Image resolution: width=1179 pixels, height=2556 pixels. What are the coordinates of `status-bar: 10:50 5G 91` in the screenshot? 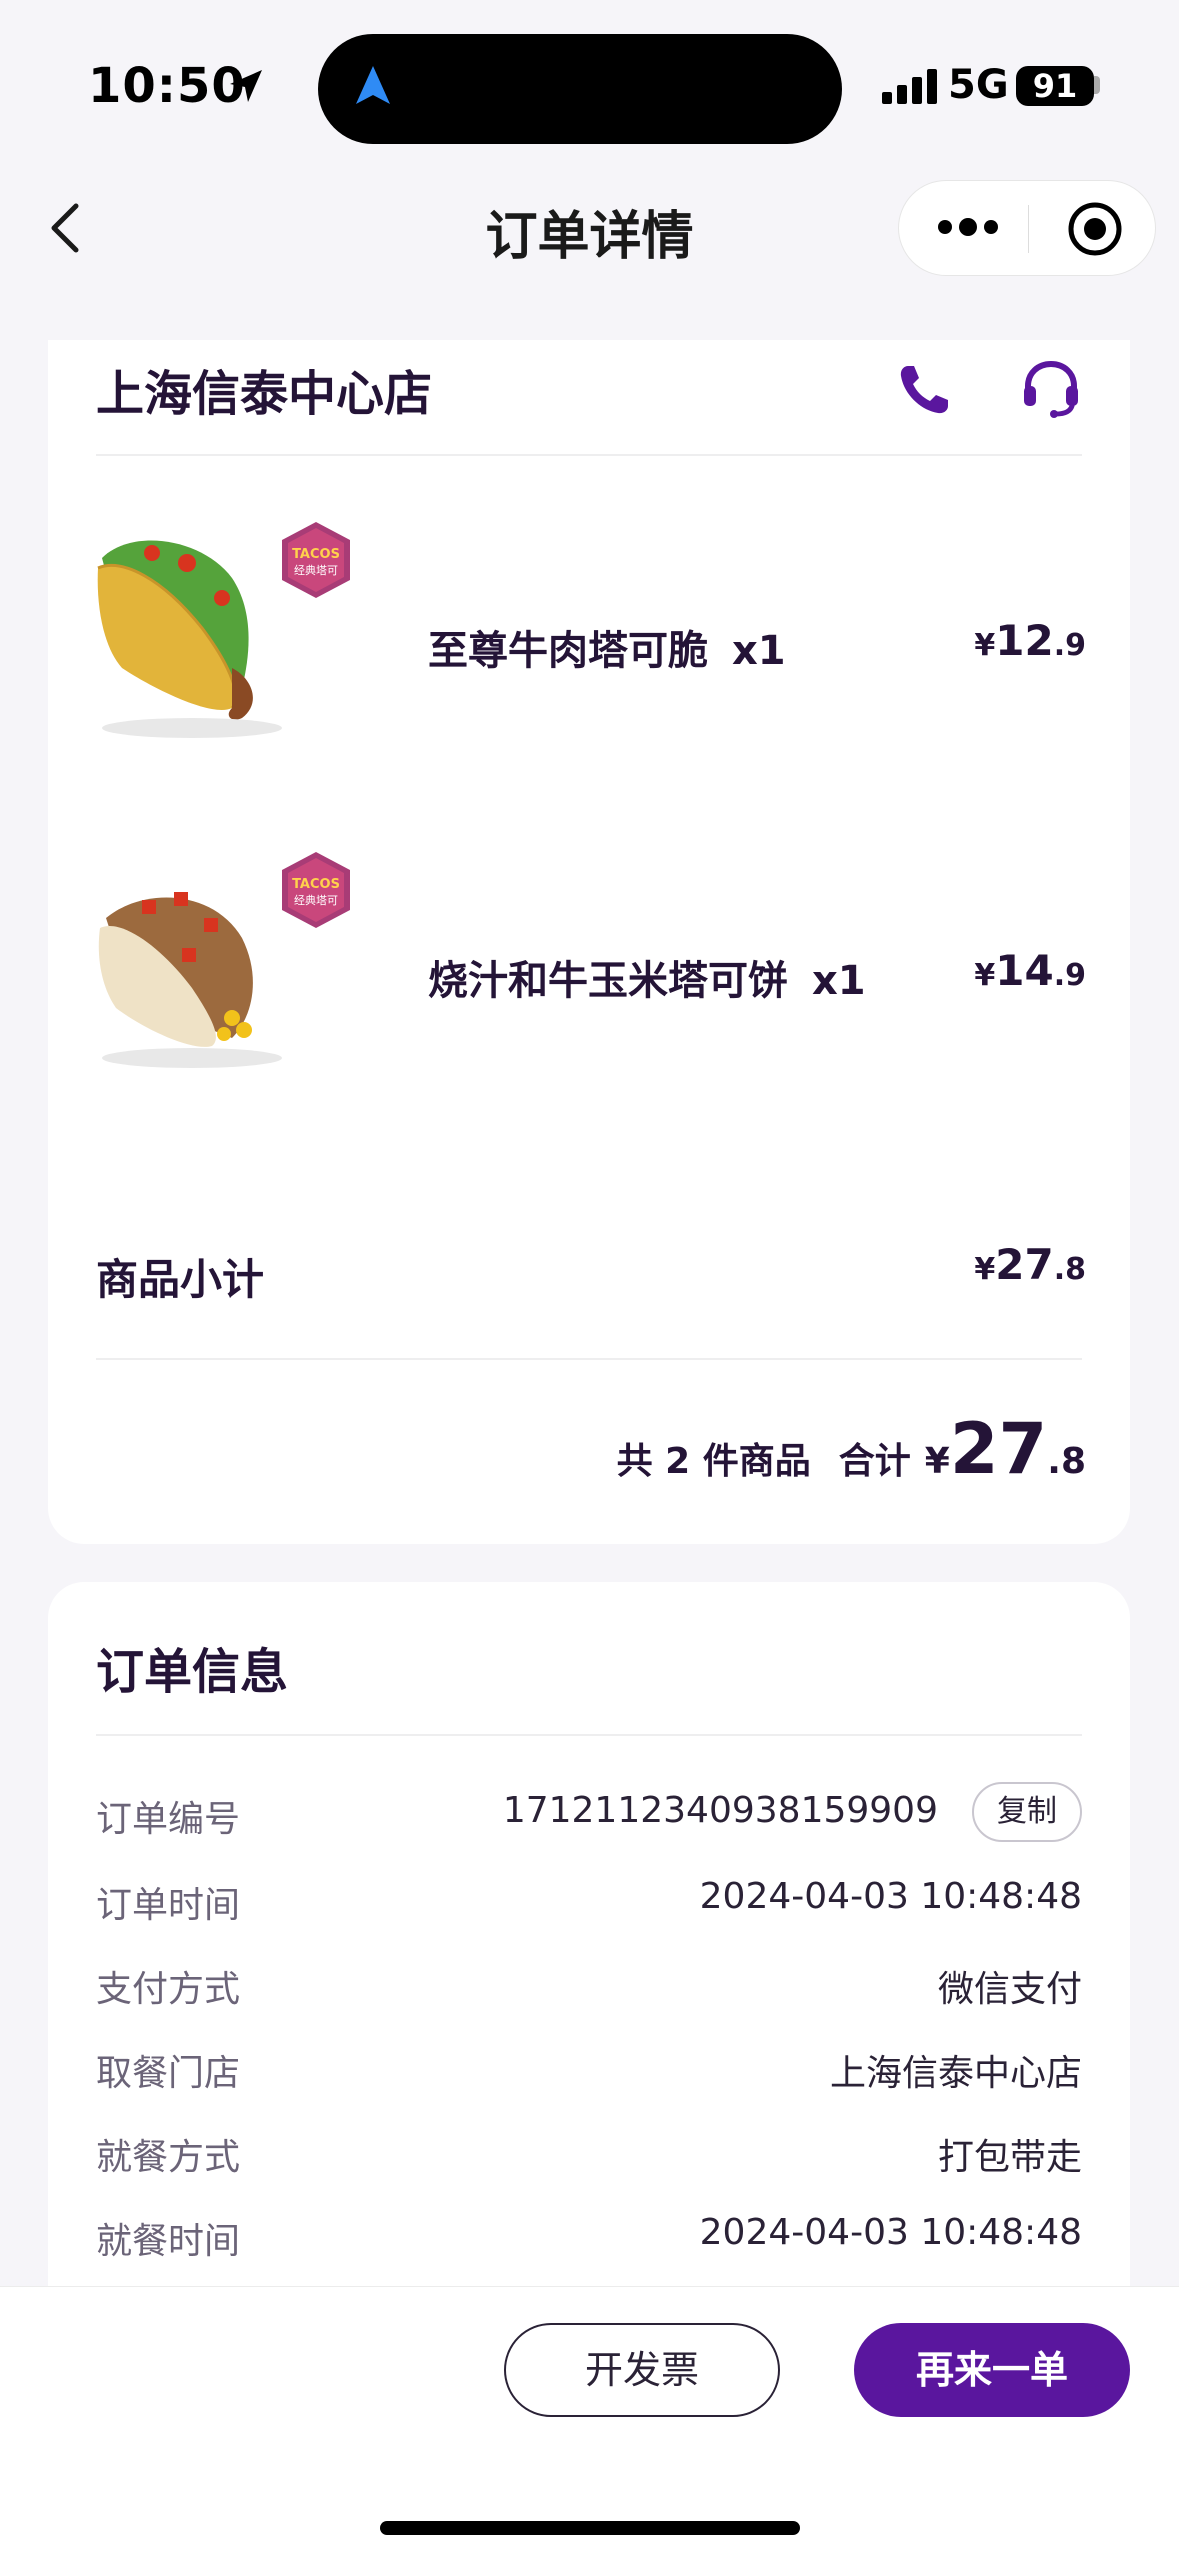 It's located at (589, 85).